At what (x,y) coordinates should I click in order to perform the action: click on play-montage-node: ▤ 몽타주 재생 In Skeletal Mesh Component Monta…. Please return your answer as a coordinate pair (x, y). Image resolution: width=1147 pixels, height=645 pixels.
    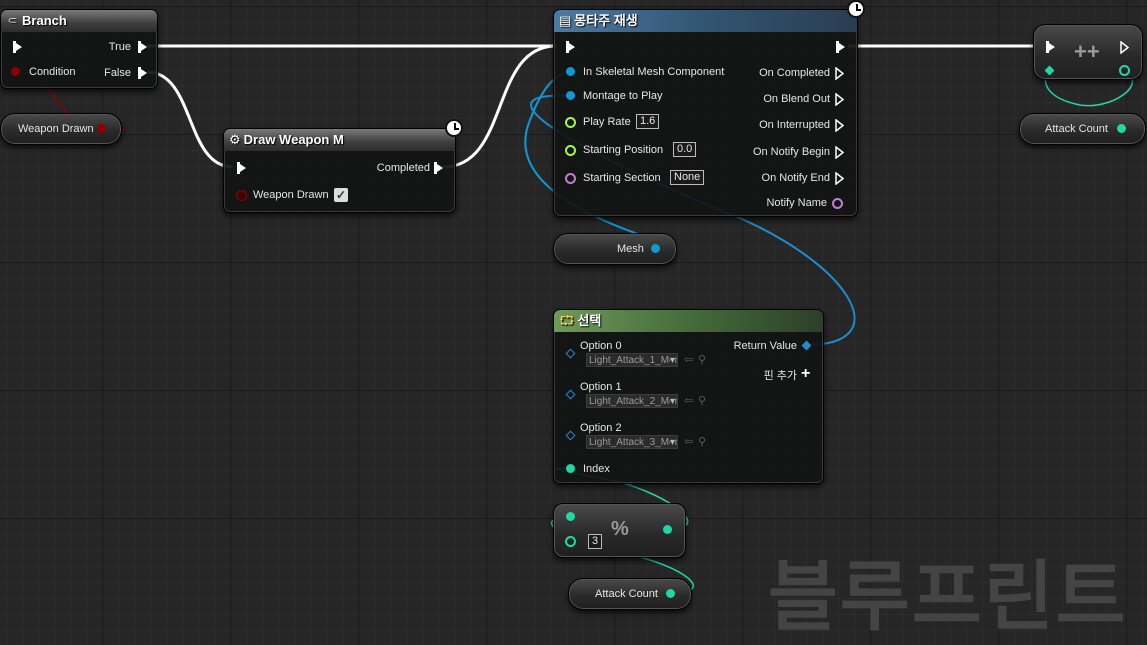
    Looking at the image, I should click on (709, 108).